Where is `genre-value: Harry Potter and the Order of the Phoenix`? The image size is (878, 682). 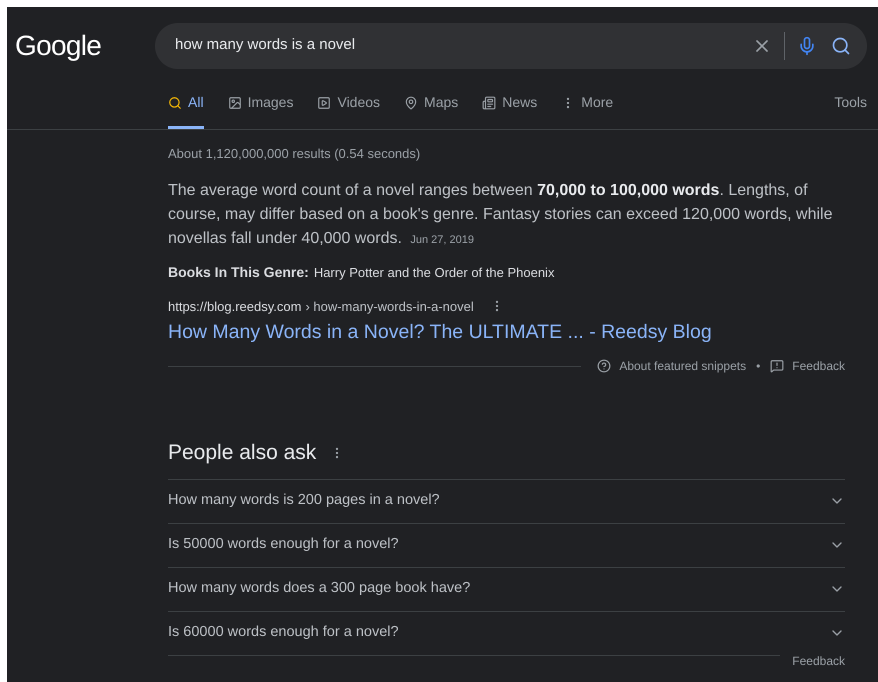 genre-value: Harry Potter and the Order of the Phoenix is located at coordinates (434, 272).